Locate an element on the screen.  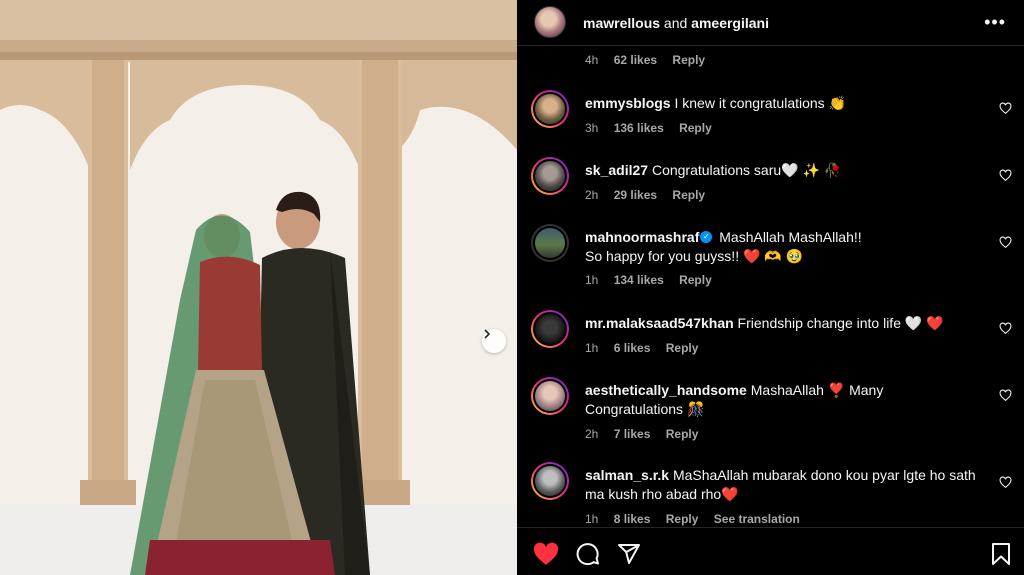
share-icon is located at coordinates (629, 554).